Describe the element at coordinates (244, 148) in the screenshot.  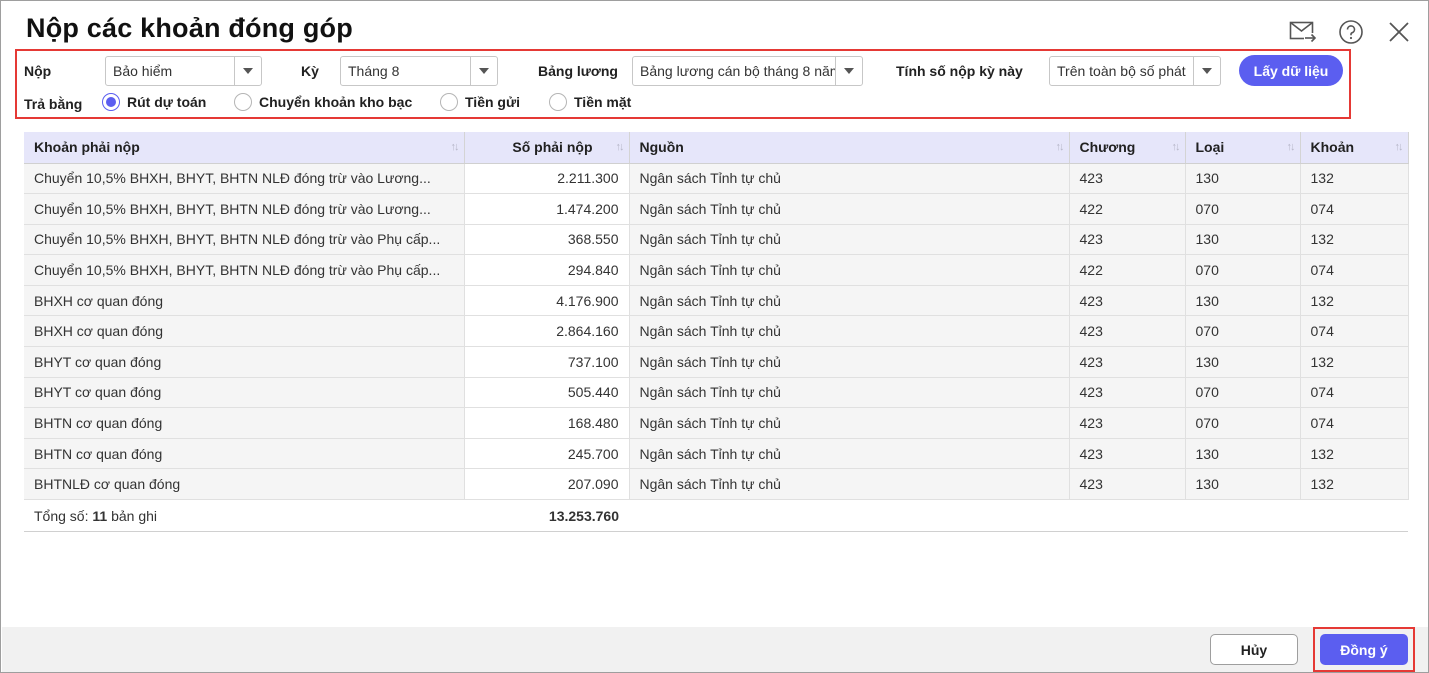
I see `column-header-khoan-phai-nop: Khoản phải nộp ↑↓` at that location.